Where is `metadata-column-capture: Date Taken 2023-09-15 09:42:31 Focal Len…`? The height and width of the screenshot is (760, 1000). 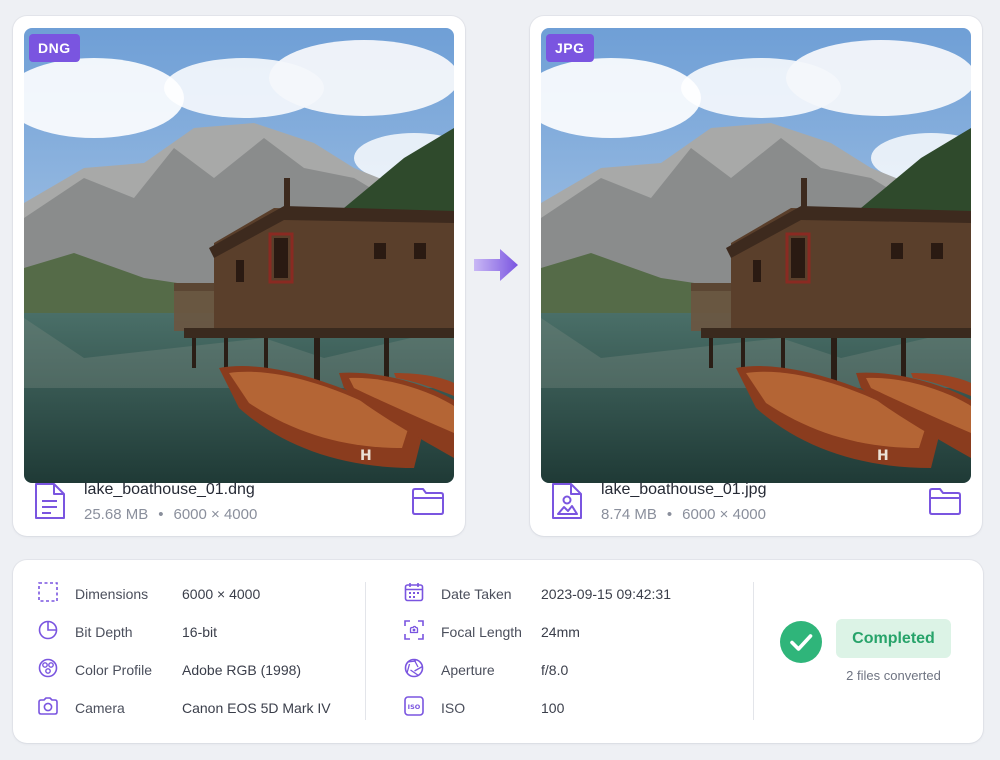 metadata-column-capture: Date Taken 2023-09-15 09:42:31 Focal Len… is located at coordinates (573, 650).